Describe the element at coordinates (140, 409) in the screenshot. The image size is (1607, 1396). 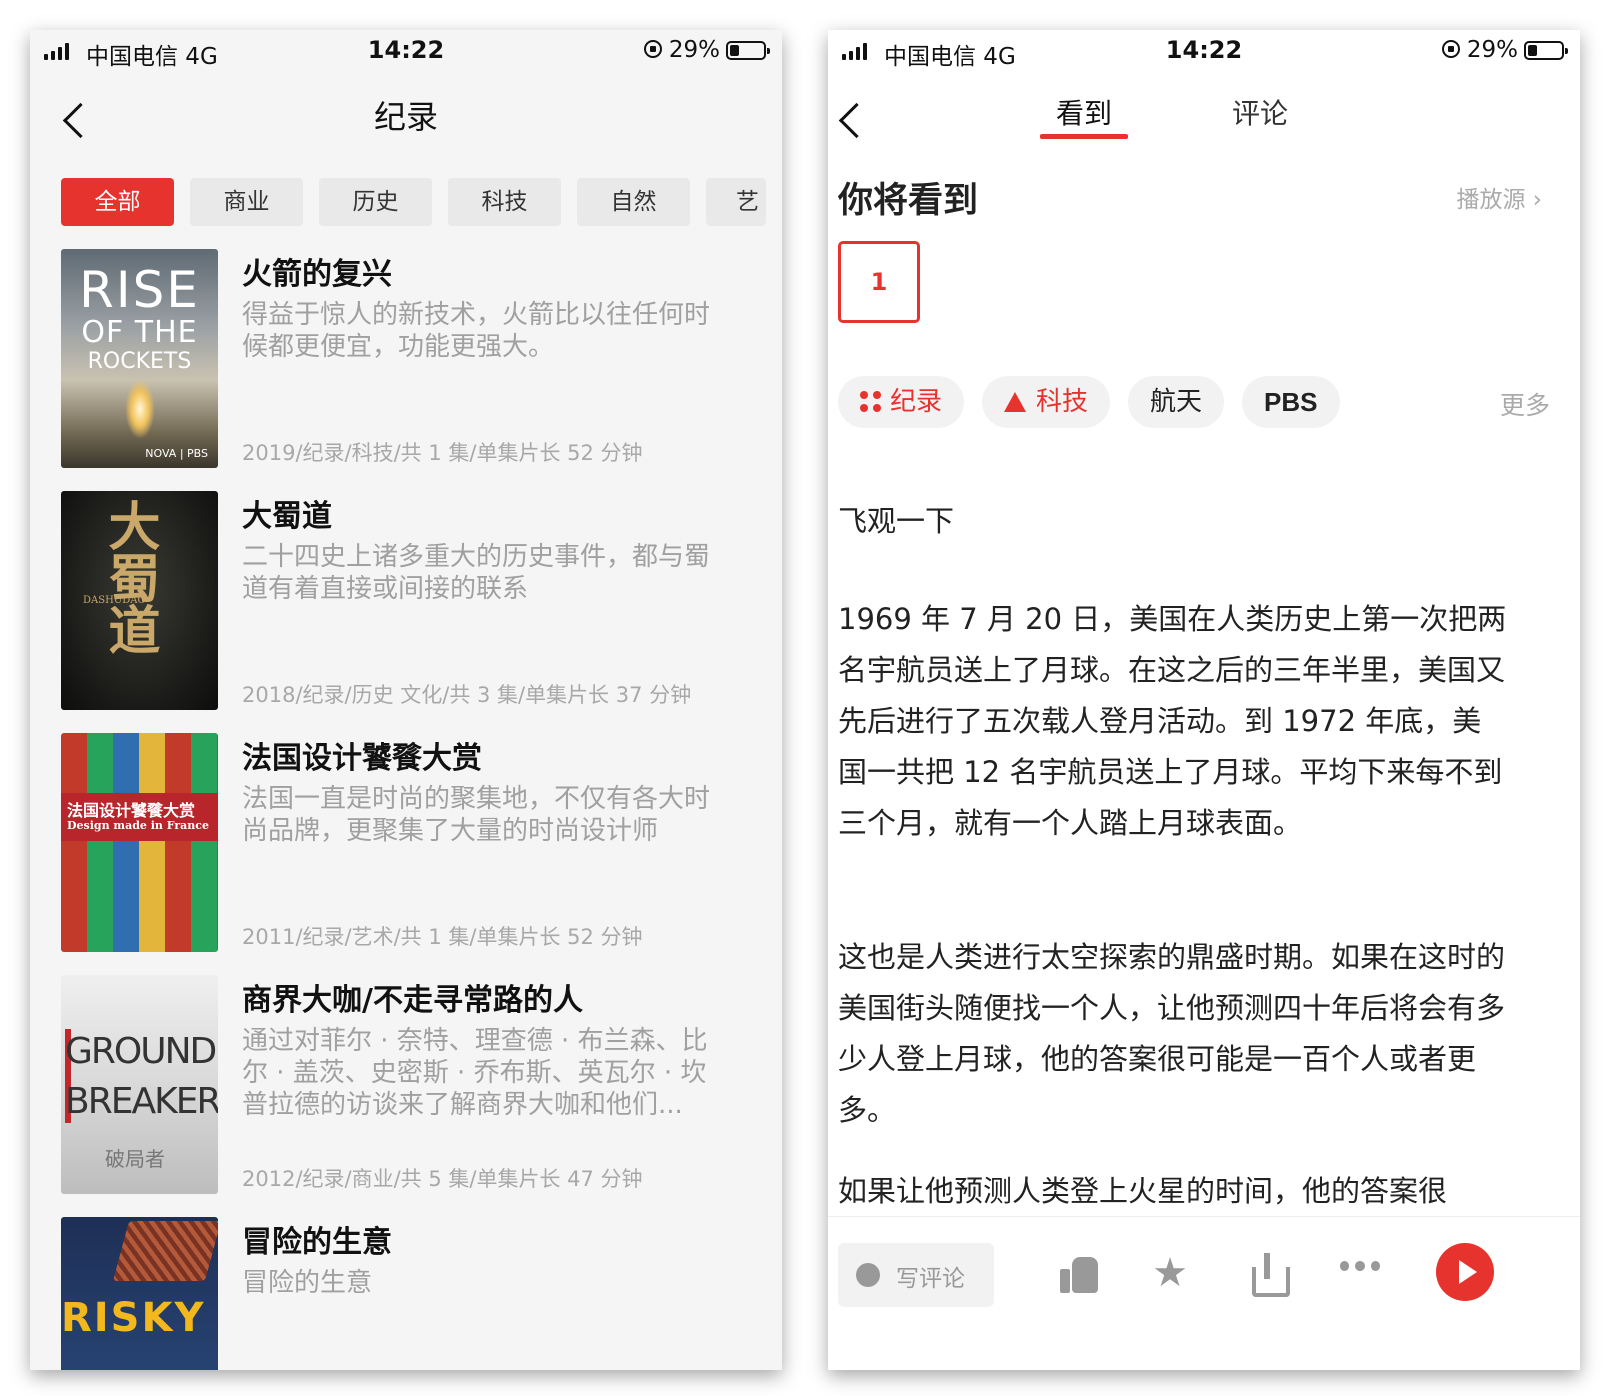
I see `rocket-flame` at that location.